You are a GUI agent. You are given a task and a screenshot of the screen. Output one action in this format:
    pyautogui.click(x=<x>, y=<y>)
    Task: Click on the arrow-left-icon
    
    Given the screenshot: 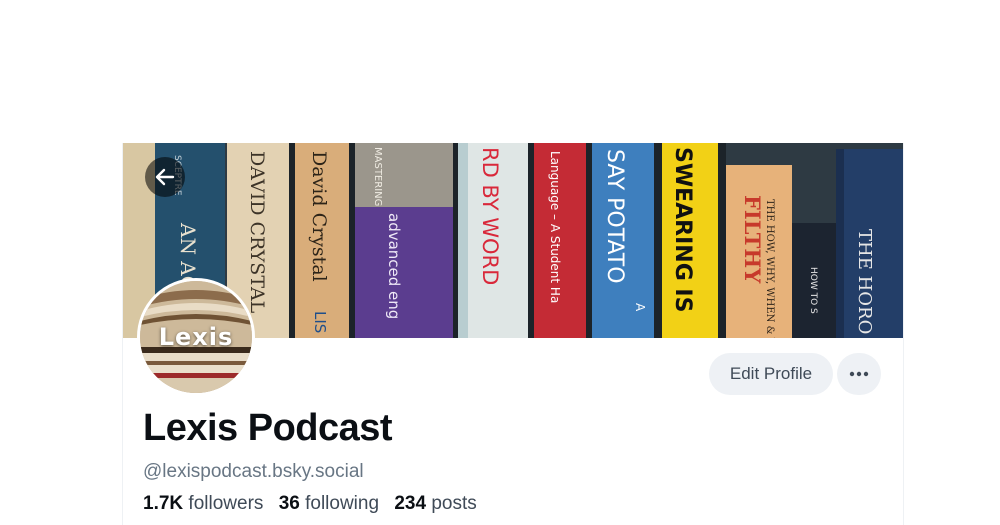 What is the action you would take?
    pyautogui.click(x=165, y=177)
    